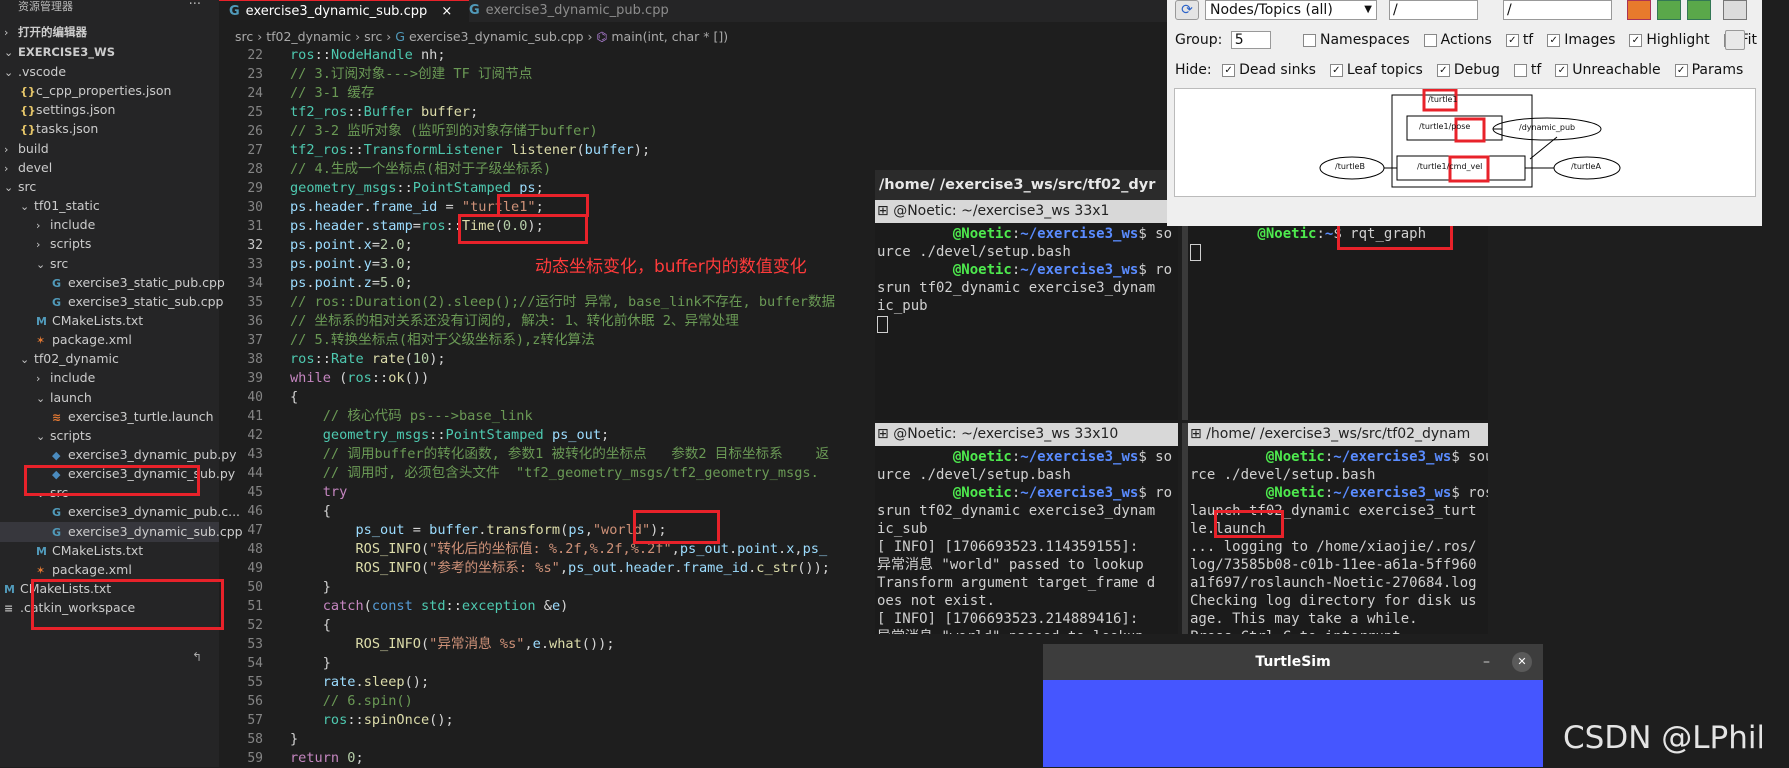 This screenshot has height=768, width=1789. Describe the element at coordinates (1269, 70) in the screenshot. I see `checkbox-option: ✓ Dead sinks` at that location.